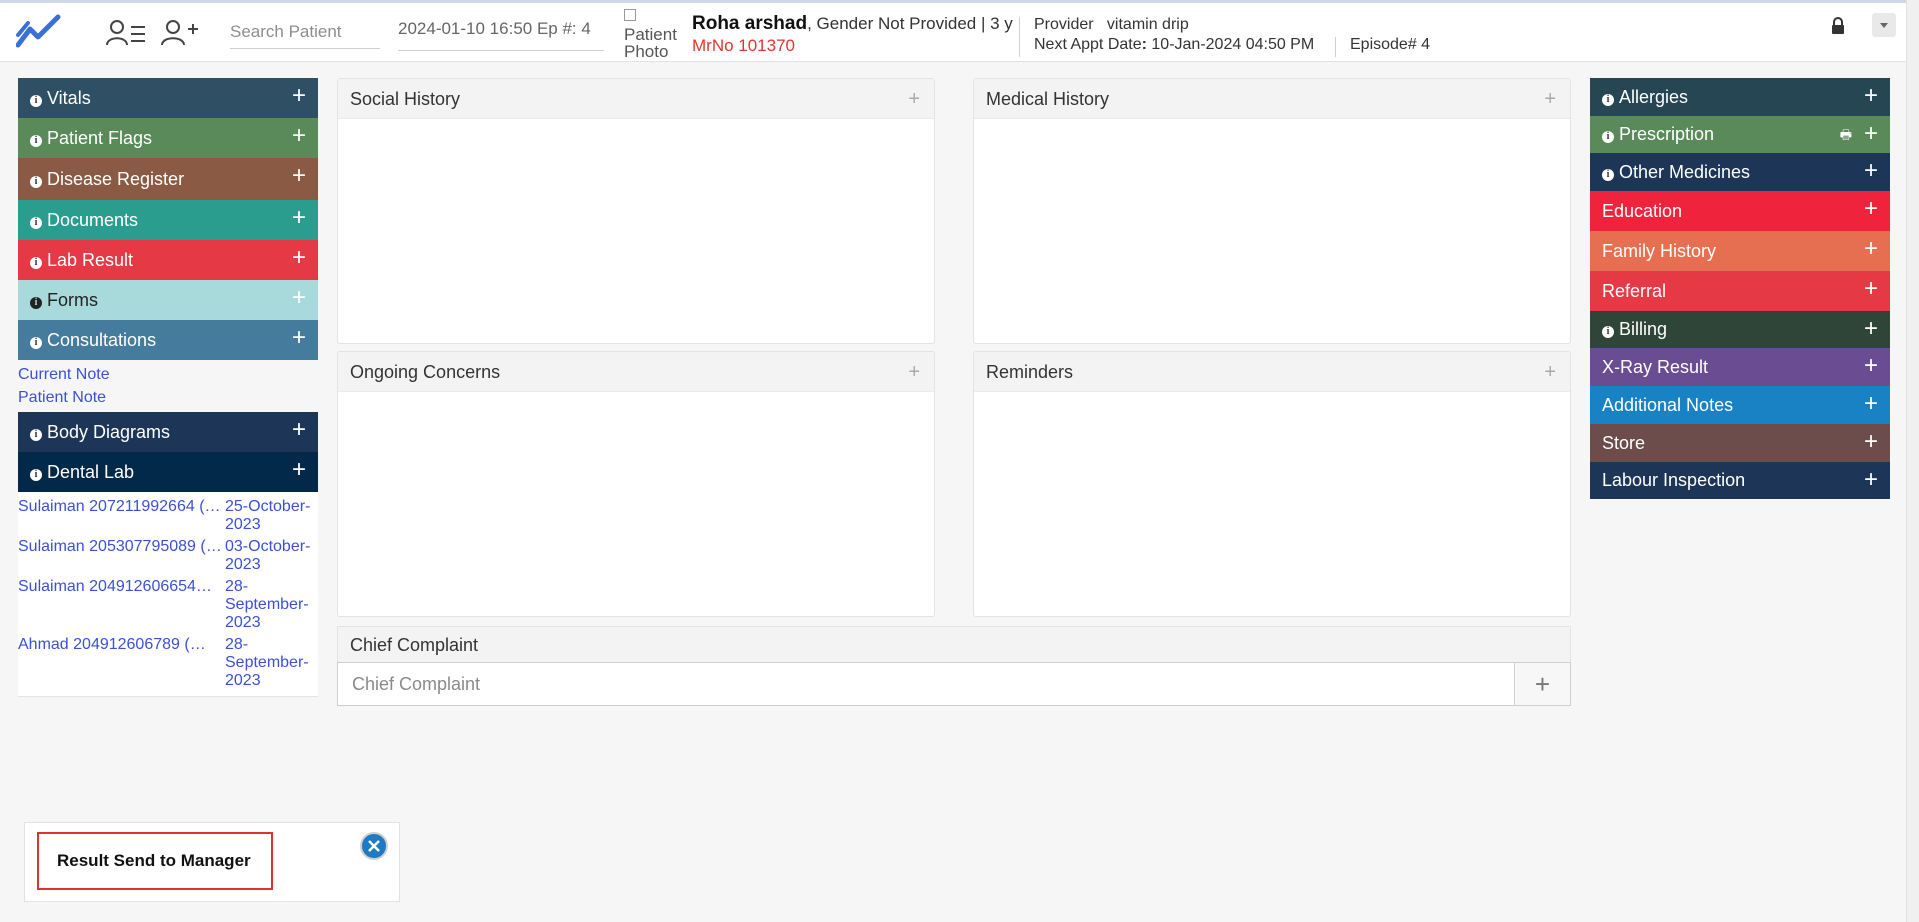 Image resolution: width=1919 pixels, height=922 pixels. Describe the element at coordinates (1088, 44) in the screenshot. I see `appt-label: Next Appt Date` at that location.